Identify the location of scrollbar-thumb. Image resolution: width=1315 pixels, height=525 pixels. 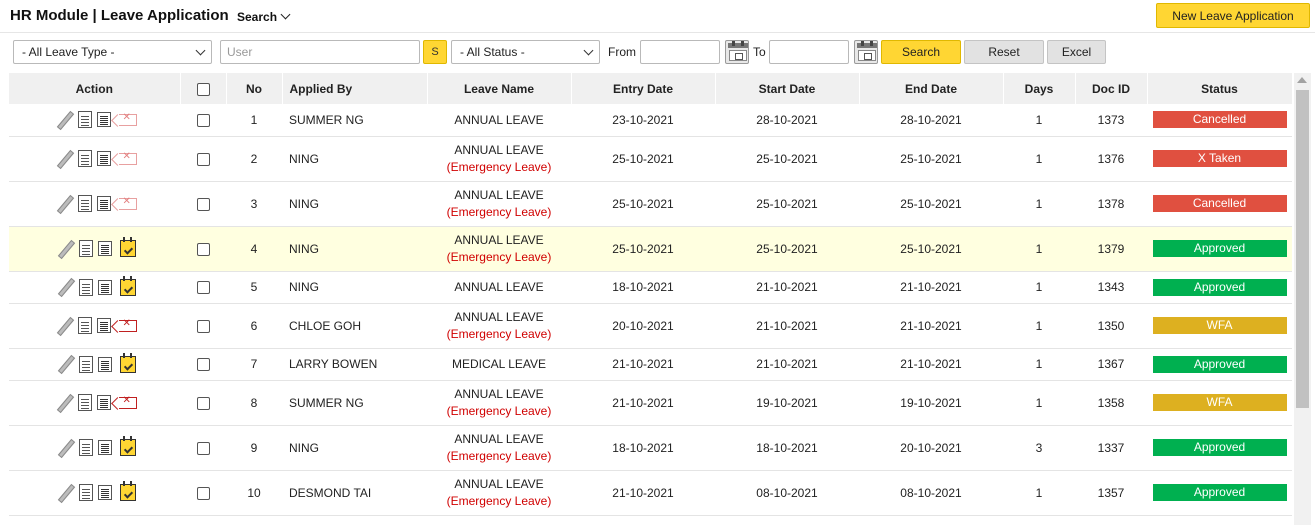
(1302, 249).